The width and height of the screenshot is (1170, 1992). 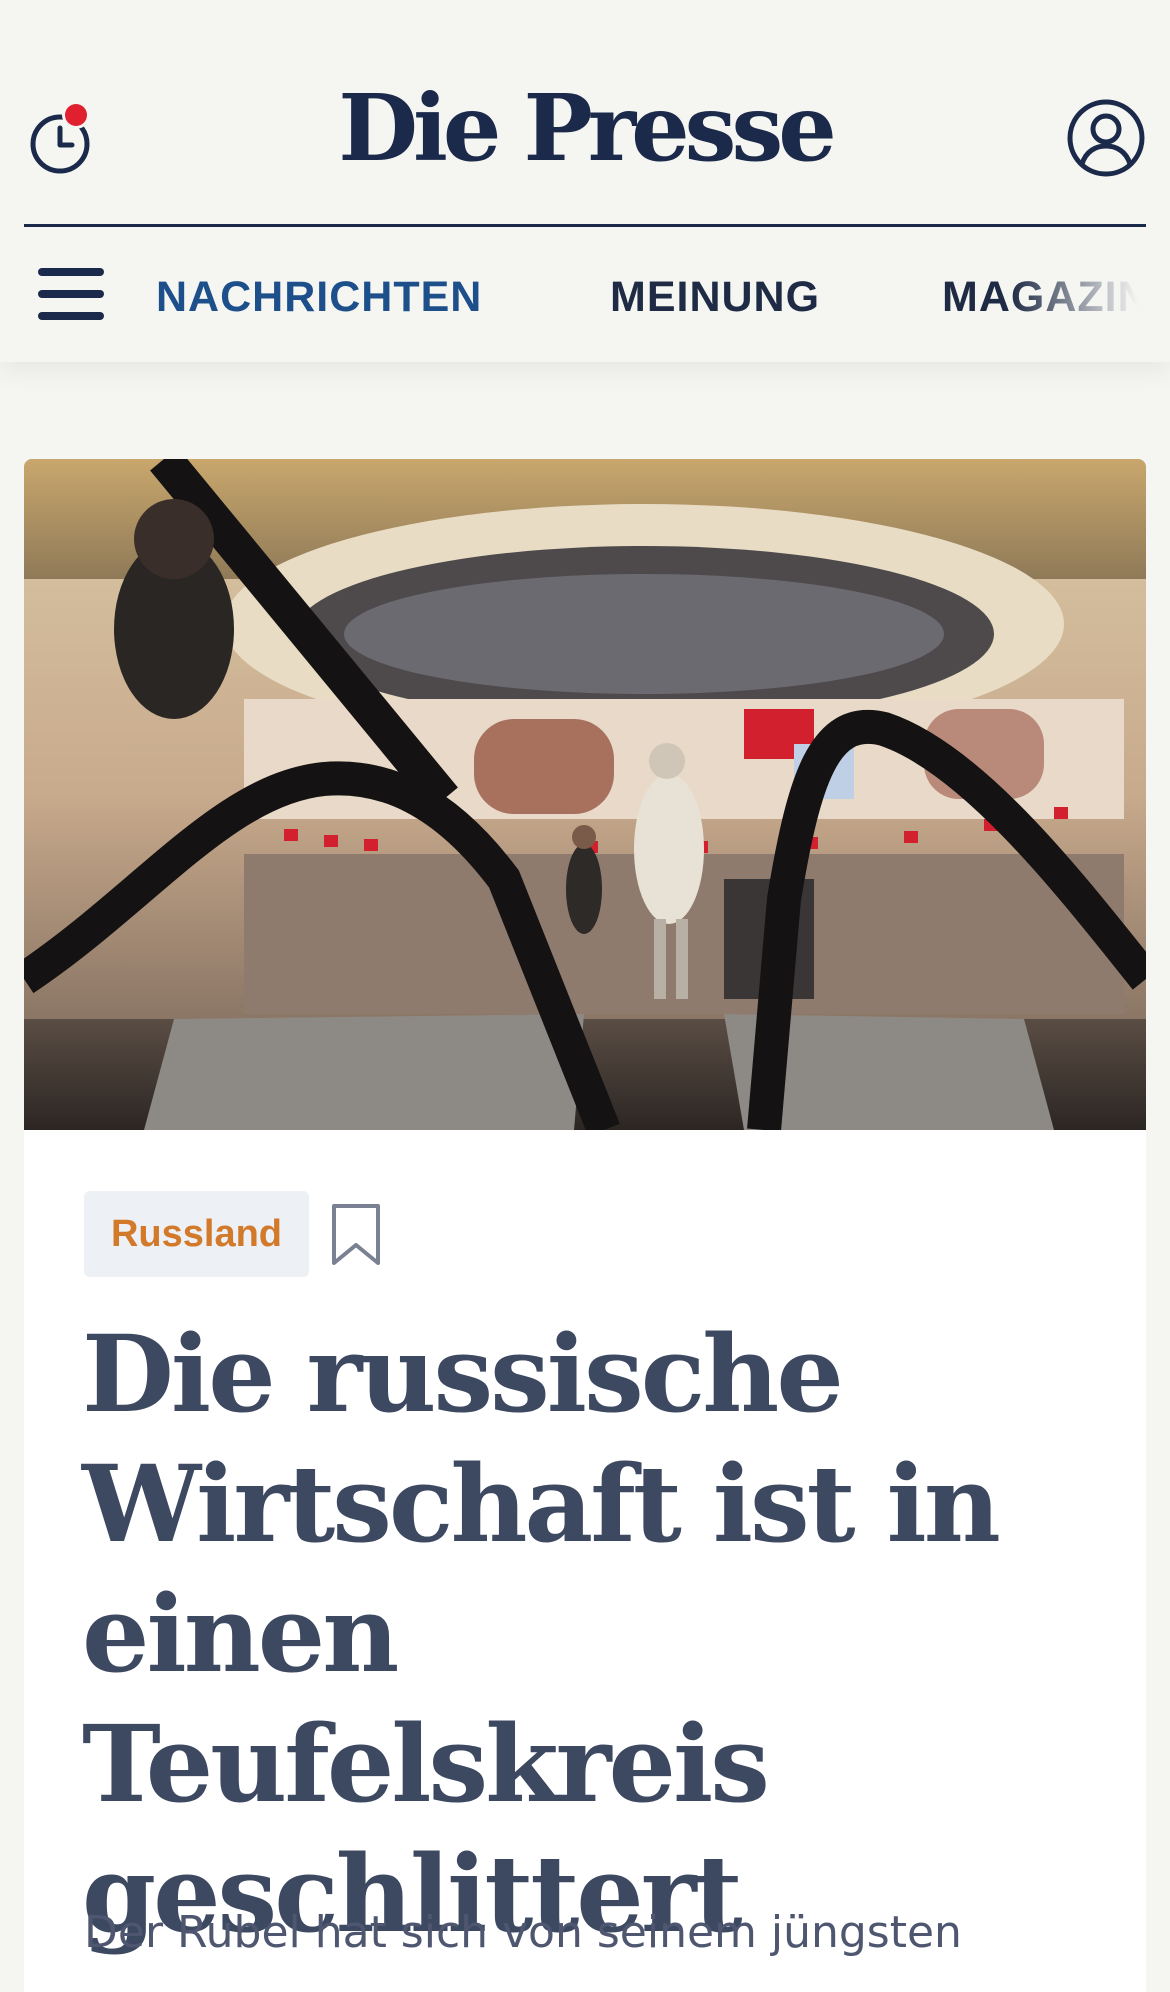 What do you see at coordinates (72, 296) in the screenshot?
I see `menu-button` at bounding box center [72, 296].